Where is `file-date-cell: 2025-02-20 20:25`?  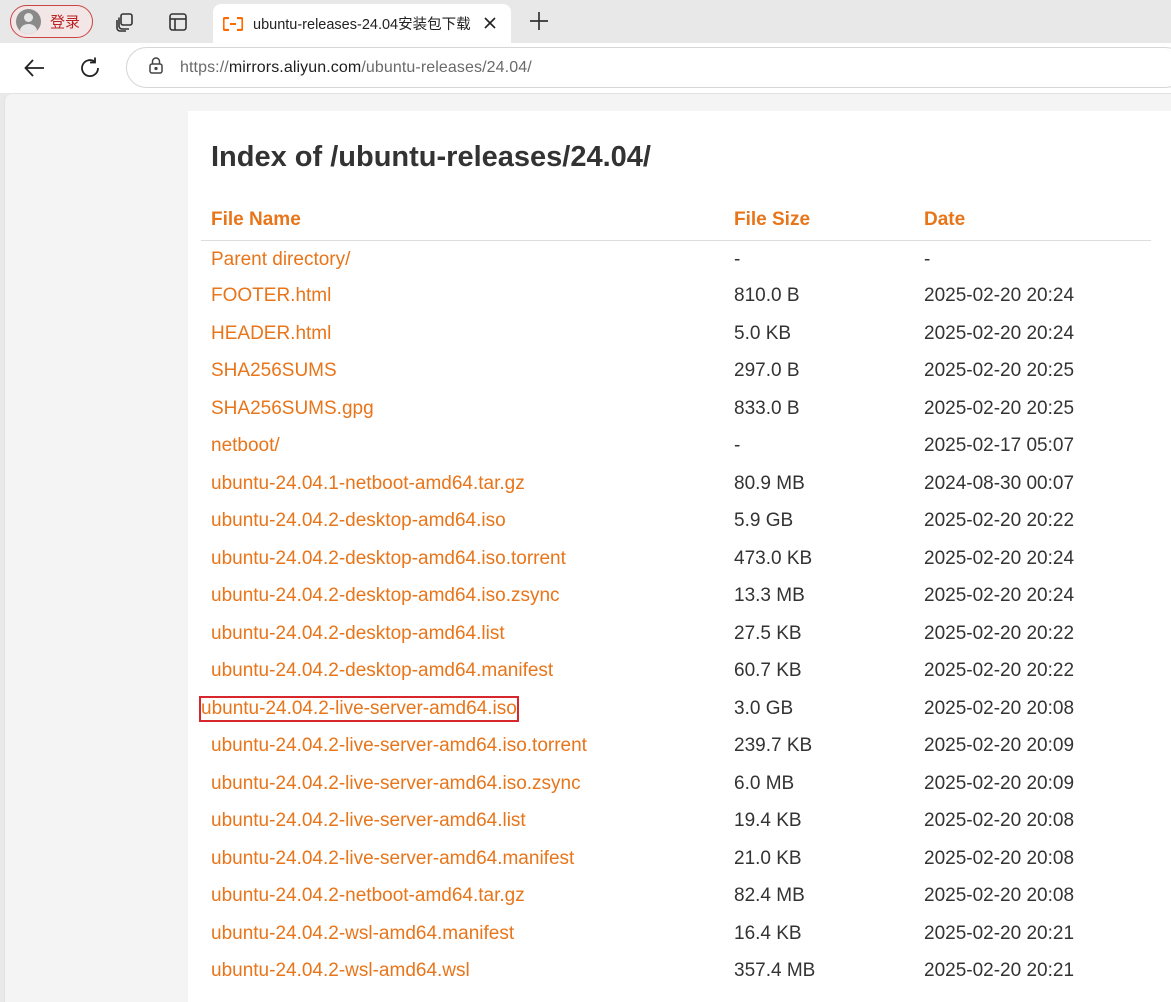
file-date-cell: 2025-02-20 20:25 is located at coordinates (999, 371).